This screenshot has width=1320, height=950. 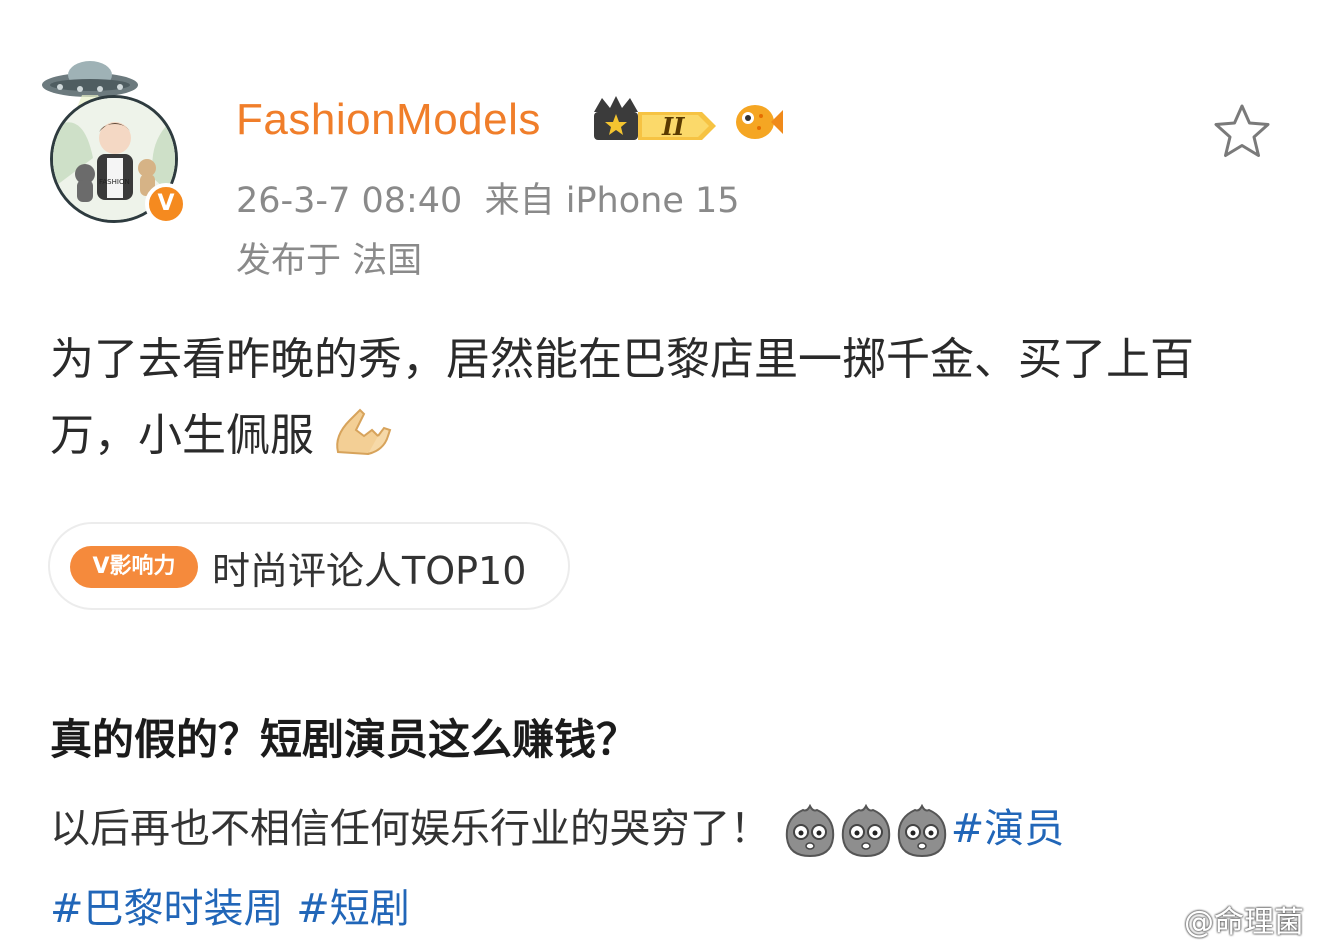 What do you see at coordinates (289, 261) in the screenshot?
I see `location-prefix: 发布于` at bounding box center [289, 261].